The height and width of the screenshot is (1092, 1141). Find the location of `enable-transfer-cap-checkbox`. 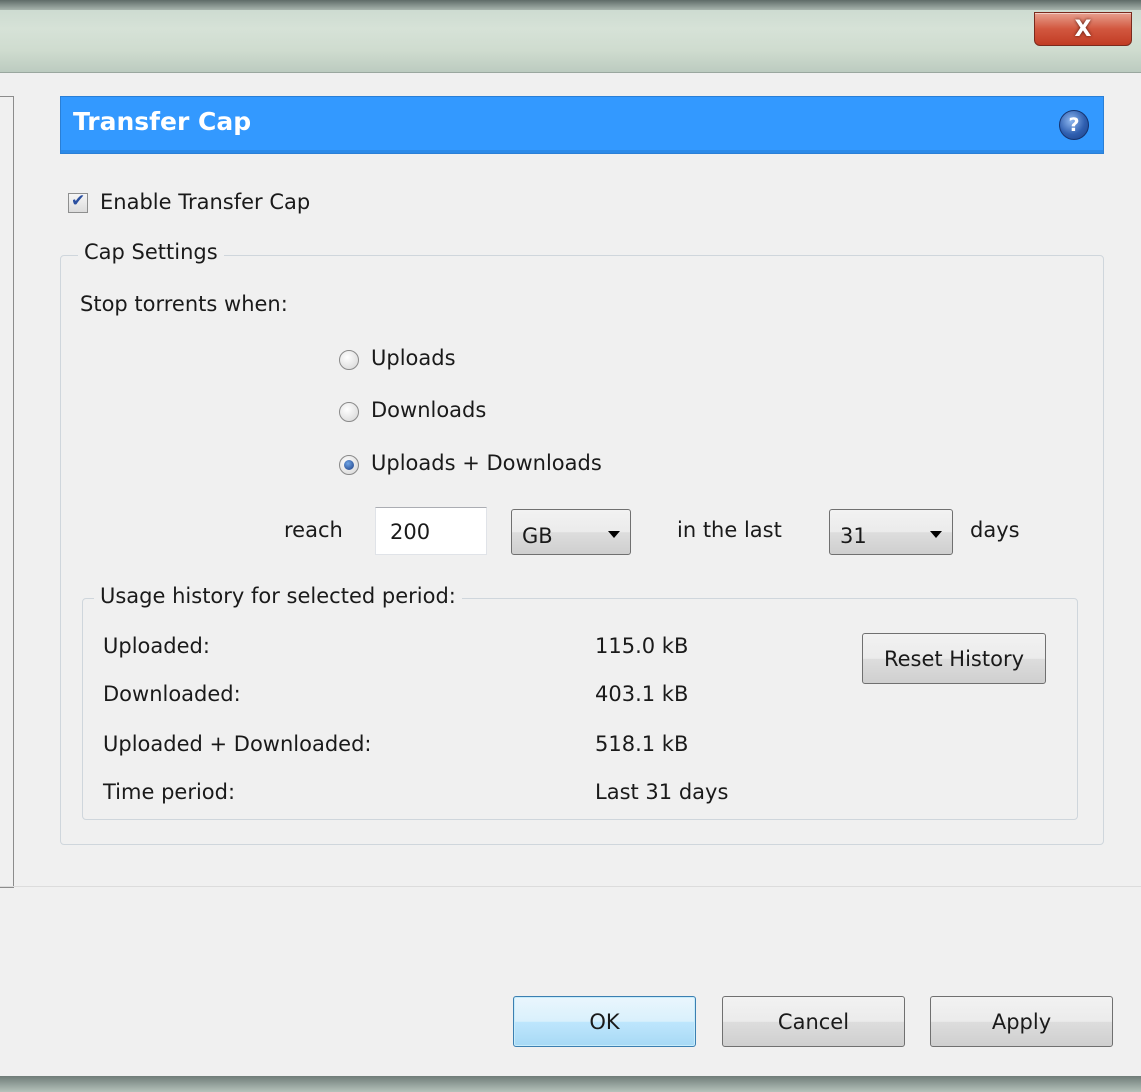

enable-transfer-cap-checkbox is located at coordinates (78, 202).